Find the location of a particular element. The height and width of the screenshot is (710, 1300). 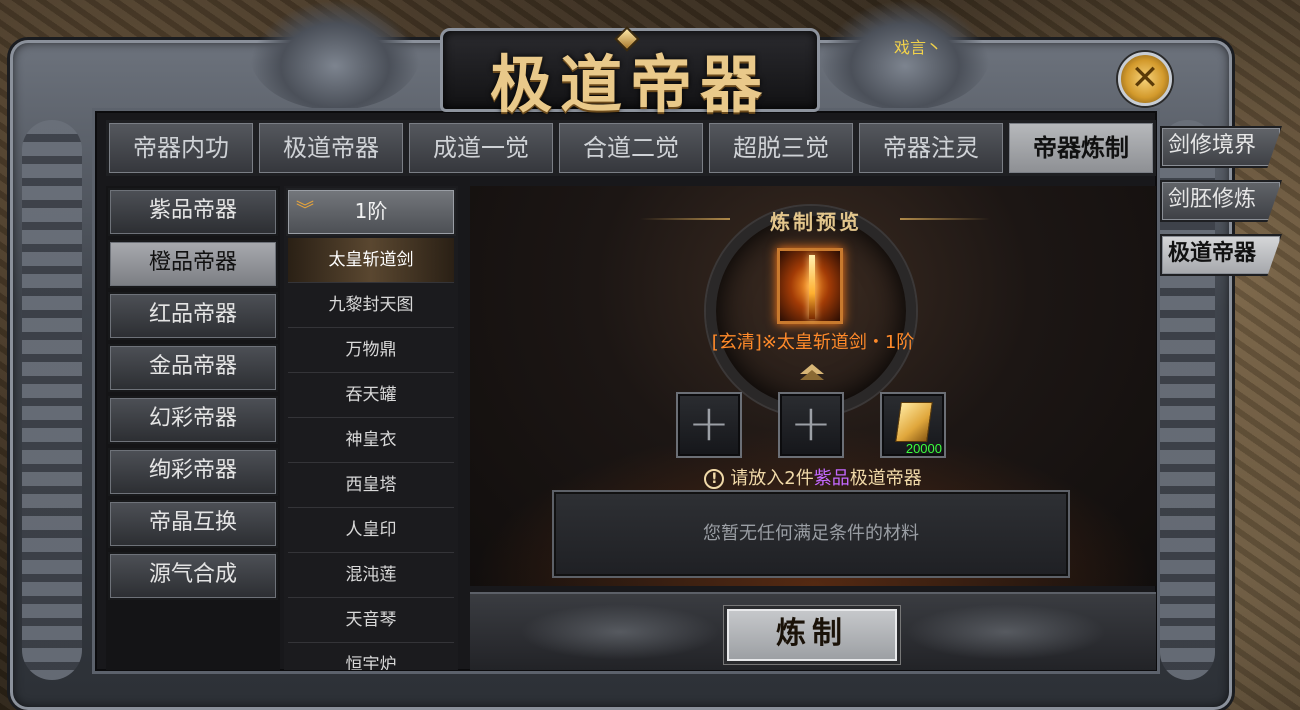

tier-header: ︾ 1阶 is located at coordinates (371, 212).